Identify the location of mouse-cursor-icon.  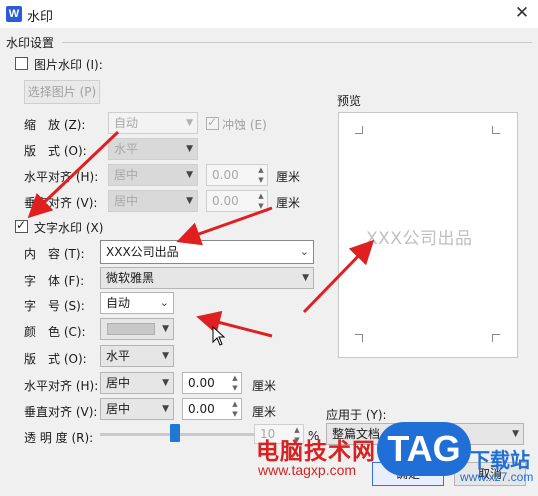
(219, 336).